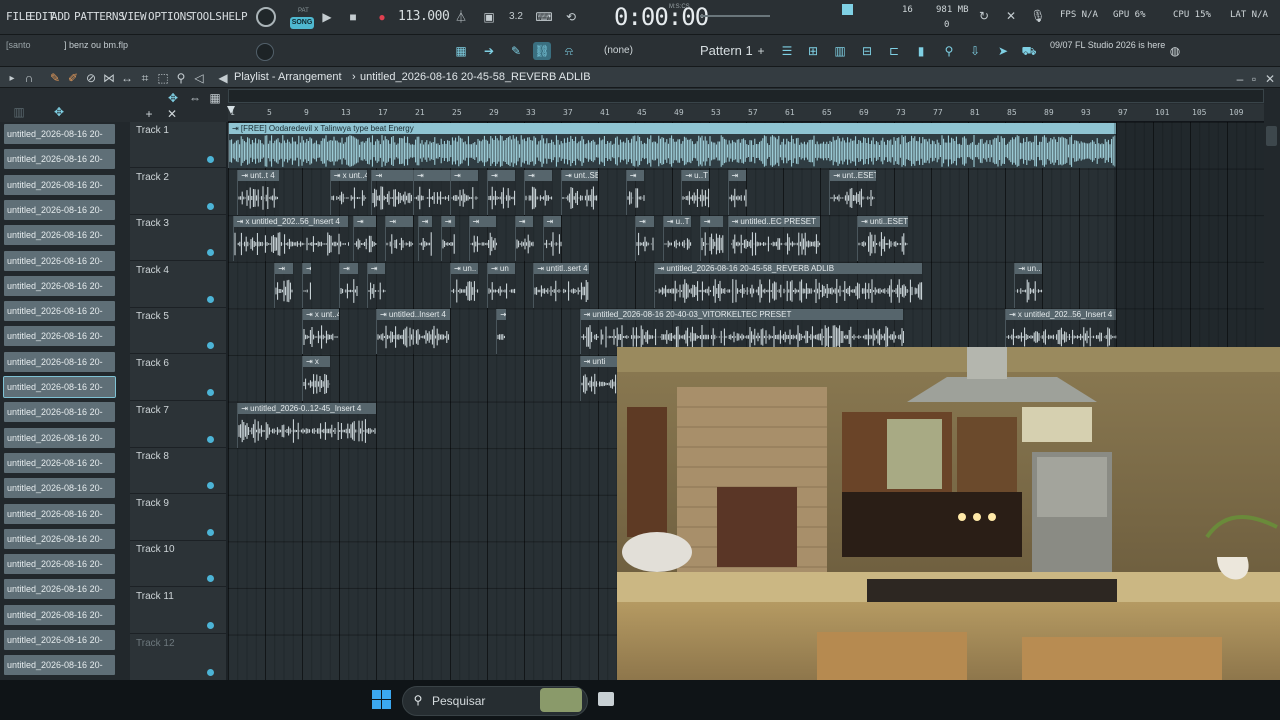 The image size is (1280, 720). Describe the element at coordinates (975, 51) in the screenshot. I see `export-icon: ⇩` at that location.